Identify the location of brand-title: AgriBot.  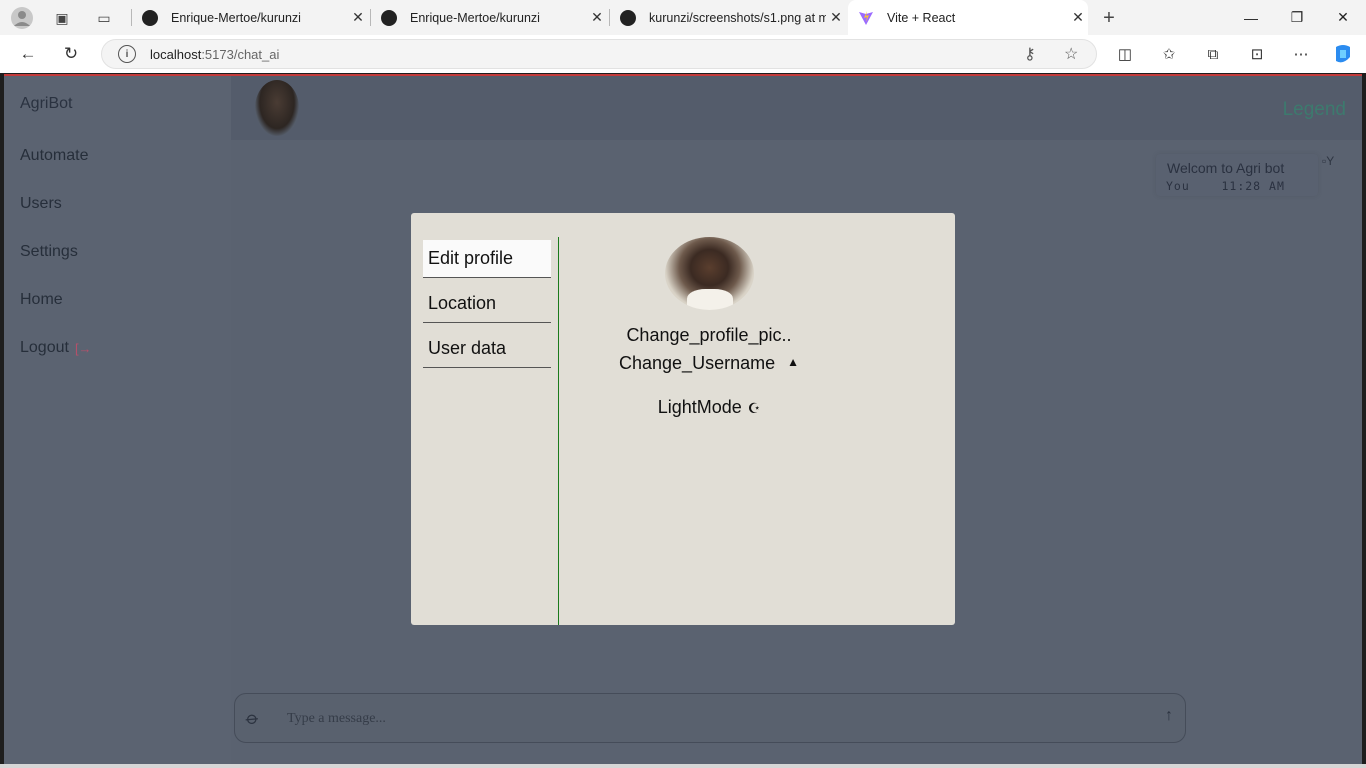
(46, 103).